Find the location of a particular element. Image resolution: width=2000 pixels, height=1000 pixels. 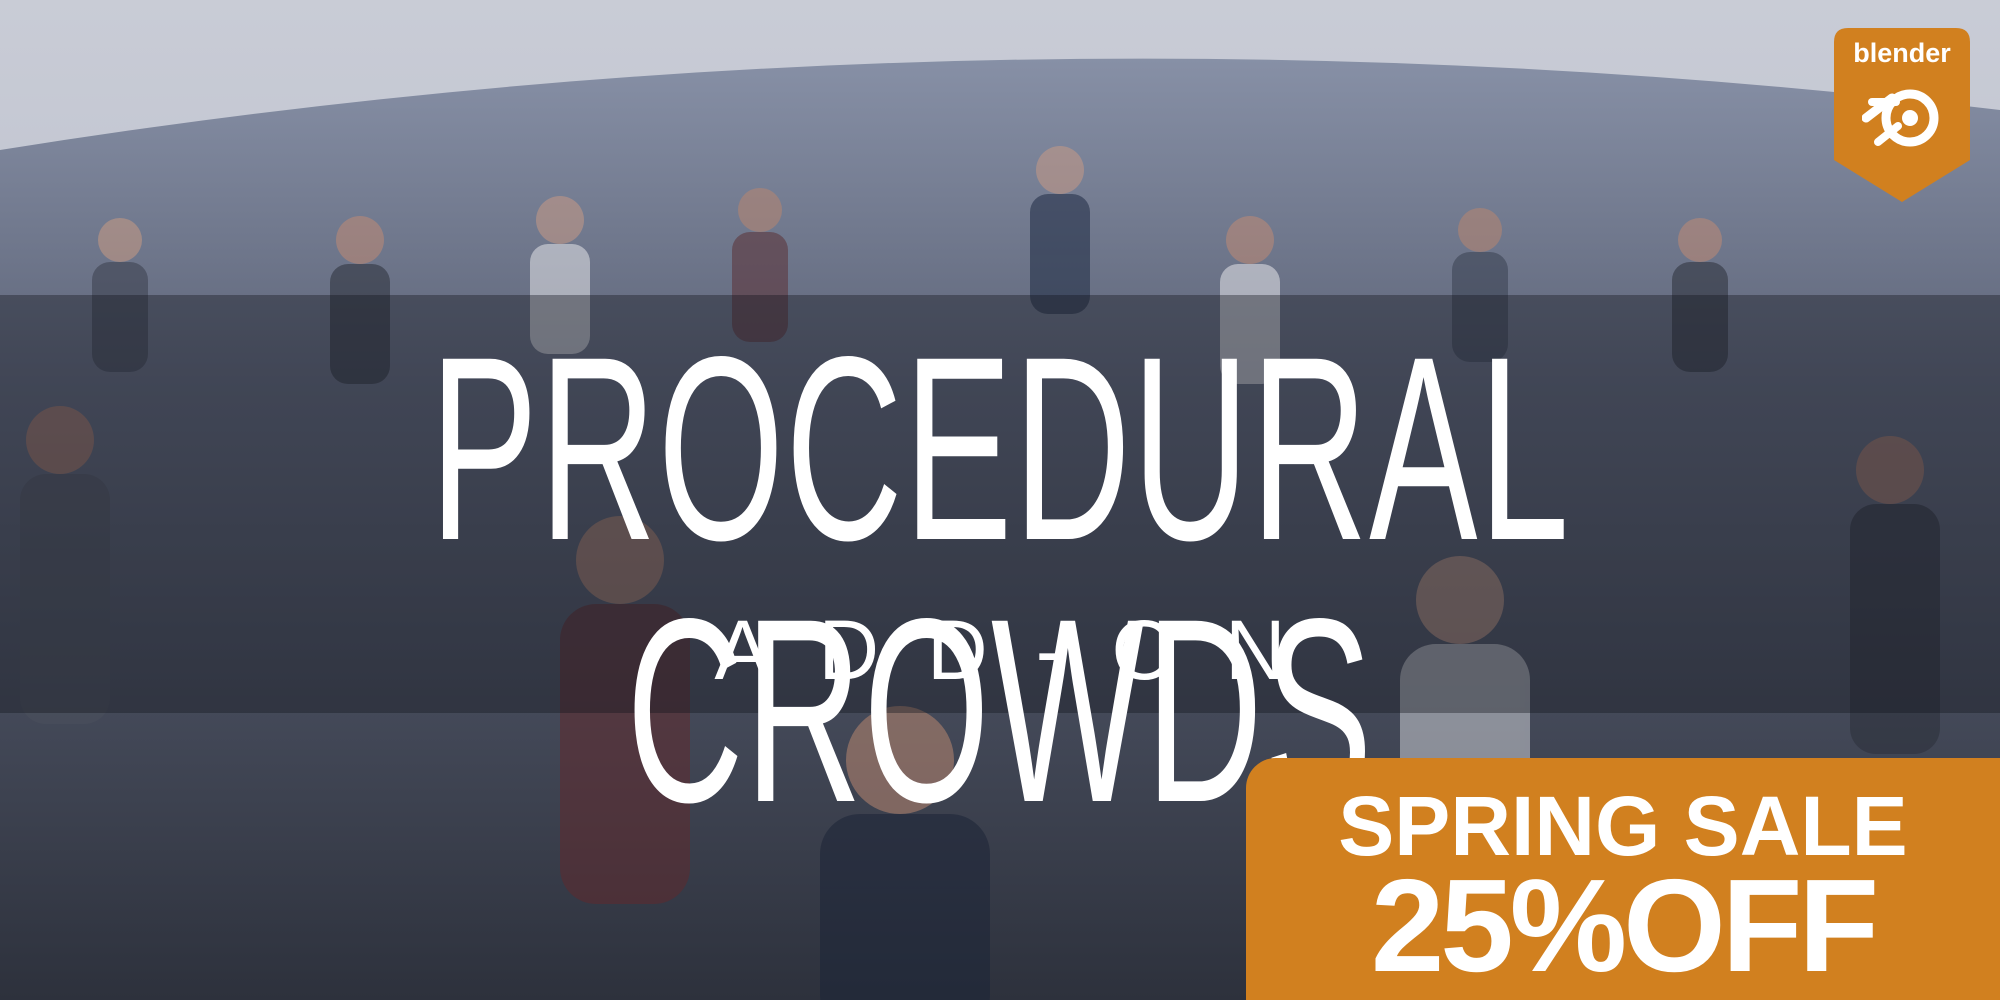

sale-discount: 25%OFF is located at coordinates (1624, 925).